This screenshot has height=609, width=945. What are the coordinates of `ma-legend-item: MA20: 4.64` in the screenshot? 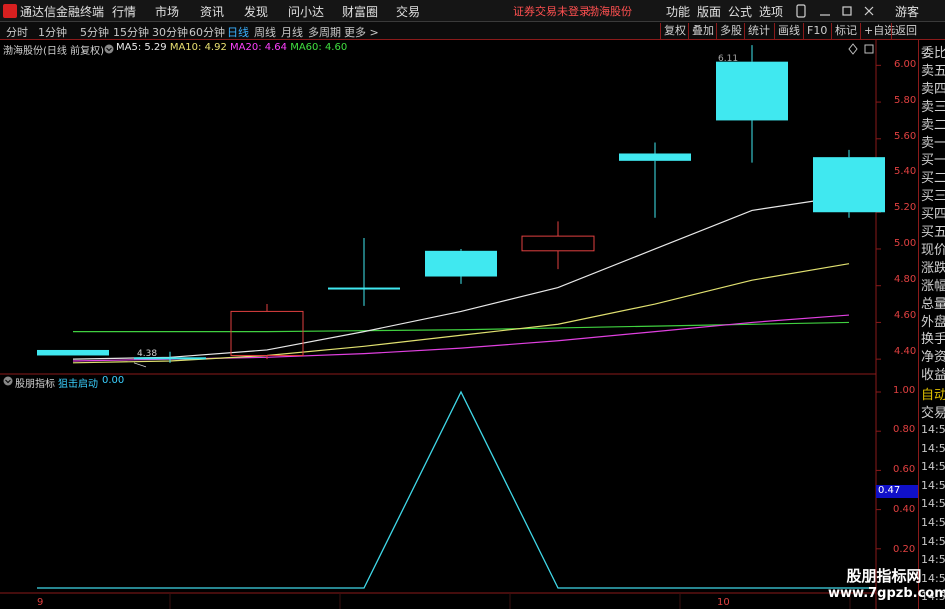 It's located at (260, 47).